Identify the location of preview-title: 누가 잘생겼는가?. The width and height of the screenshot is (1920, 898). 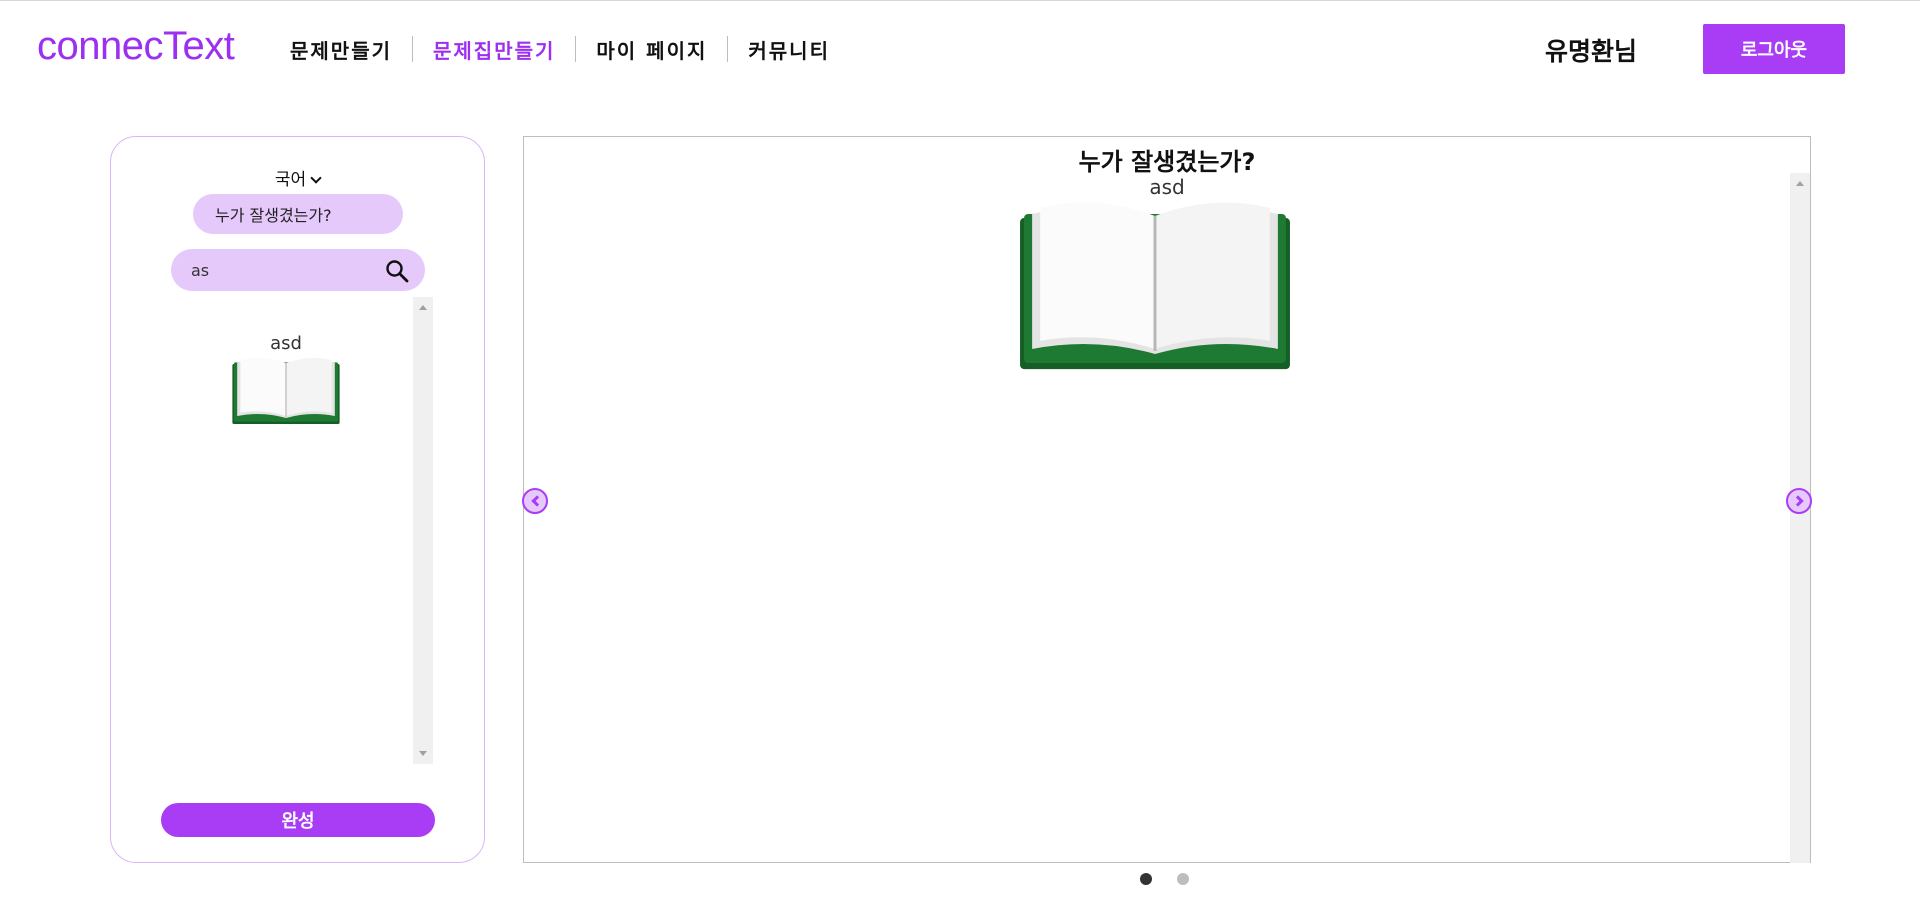
(1167, 162).